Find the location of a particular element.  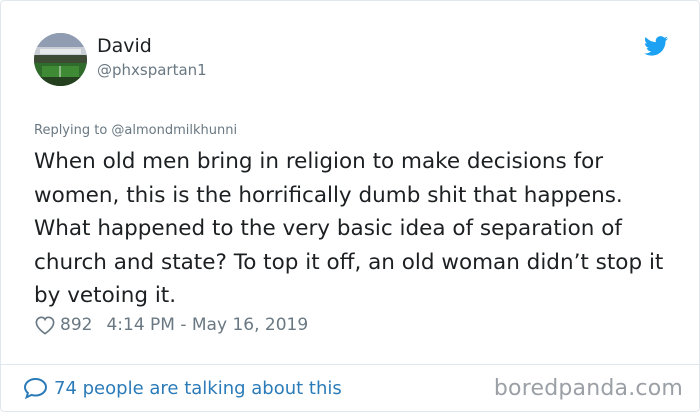

stadium-avatar-image is located at coordinates (60, 59).